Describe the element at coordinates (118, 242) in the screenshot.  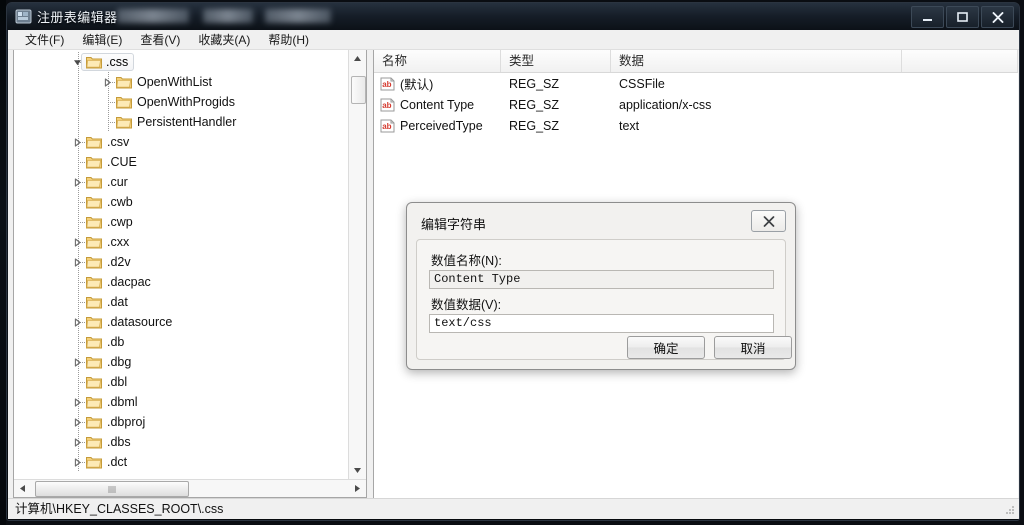
I see `tree-item-label: .cxx` at that location.